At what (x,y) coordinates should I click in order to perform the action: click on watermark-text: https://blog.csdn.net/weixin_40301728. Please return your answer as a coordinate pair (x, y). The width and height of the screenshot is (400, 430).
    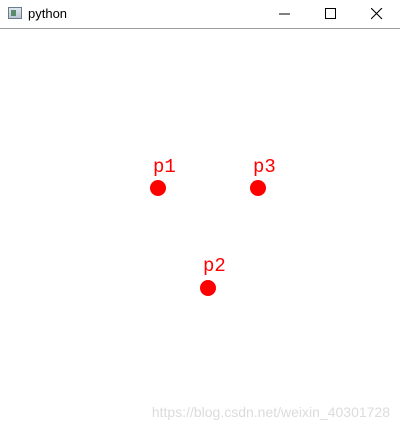
    Looking at the image, I should click on (270, 412).